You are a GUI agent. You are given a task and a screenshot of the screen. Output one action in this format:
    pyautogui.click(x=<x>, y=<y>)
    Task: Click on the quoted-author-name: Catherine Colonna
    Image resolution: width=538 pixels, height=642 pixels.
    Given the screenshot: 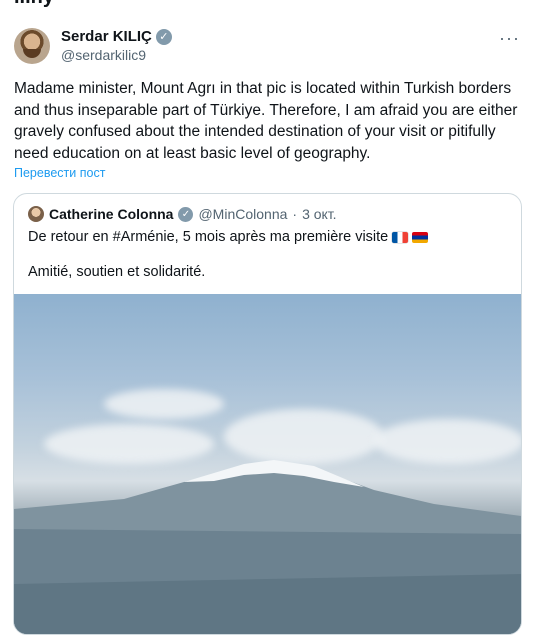 What is the action you would take?
    pyautogui.click(x=111, y=214)
    